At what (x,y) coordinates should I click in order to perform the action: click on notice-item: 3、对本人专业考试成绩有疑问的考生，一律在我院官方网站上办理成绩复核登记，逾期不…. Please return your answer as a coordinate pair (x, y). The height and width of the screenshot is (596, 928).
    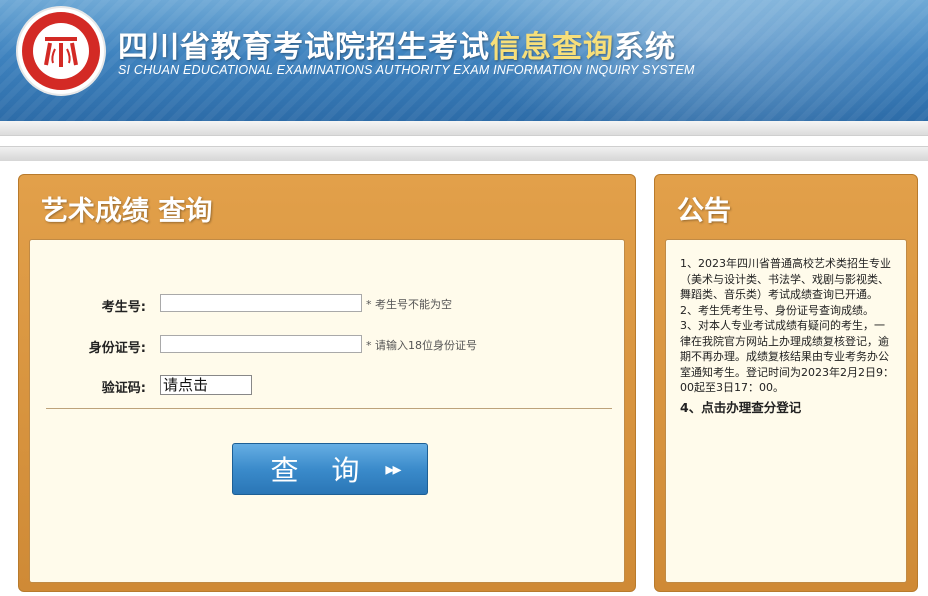
    Looking at the image, I should click on (787, 356).